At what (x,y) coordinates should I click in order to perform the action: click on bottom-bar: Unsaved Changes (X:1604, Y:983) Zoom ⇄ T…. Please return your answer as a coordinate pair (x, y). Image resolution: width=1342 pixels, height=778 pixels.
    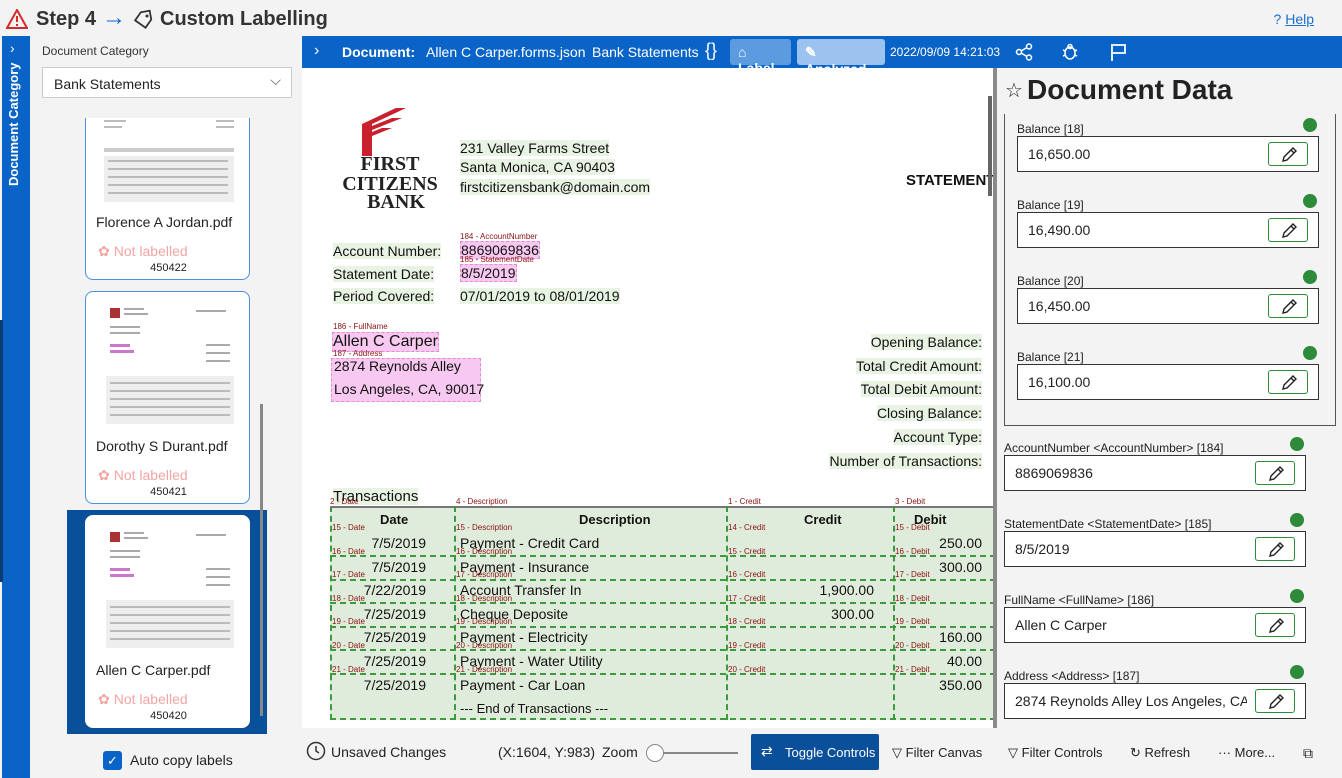
    Looking at the image, I should click on (822, 753).